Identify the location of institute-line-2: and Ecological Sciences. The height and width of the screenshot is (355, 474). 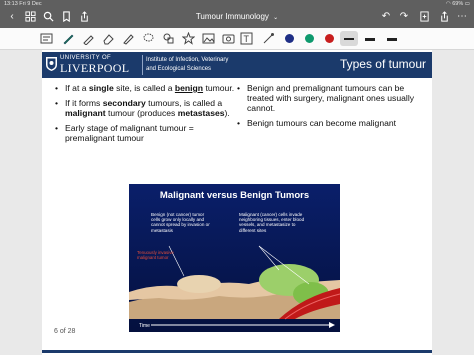
(179, 69).